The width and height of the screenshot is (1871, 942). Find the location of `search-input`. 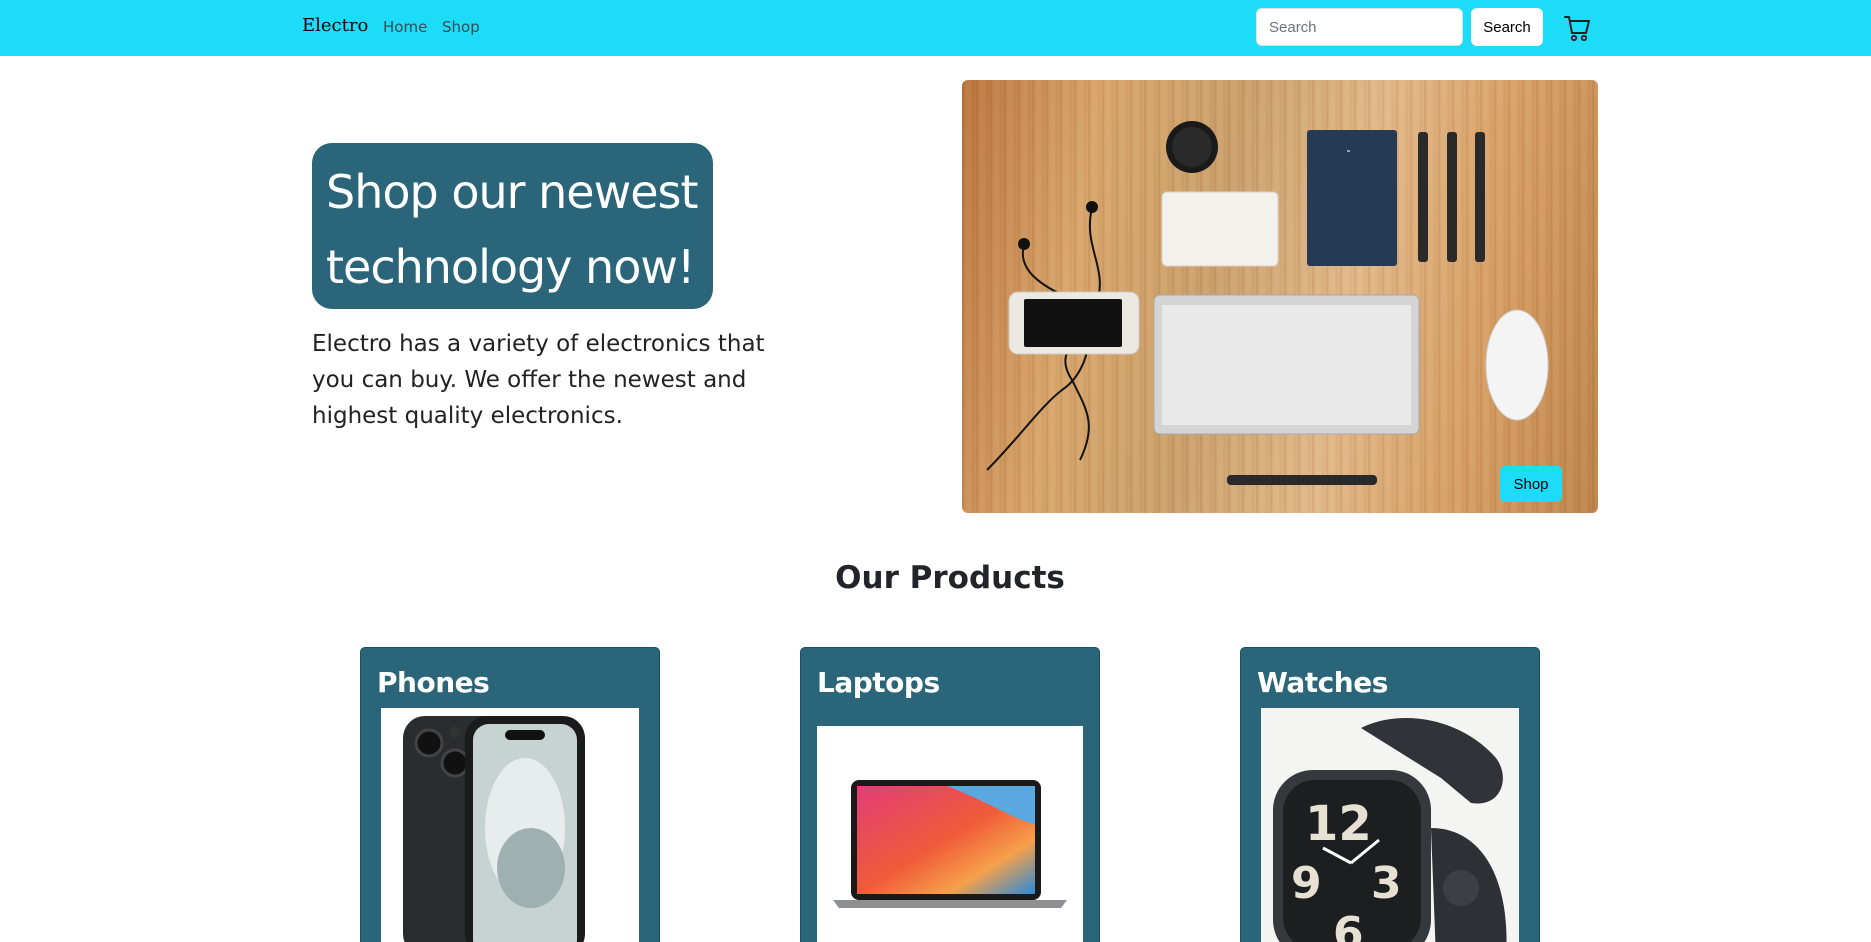

search-input is located at coordinates (1359, 27).